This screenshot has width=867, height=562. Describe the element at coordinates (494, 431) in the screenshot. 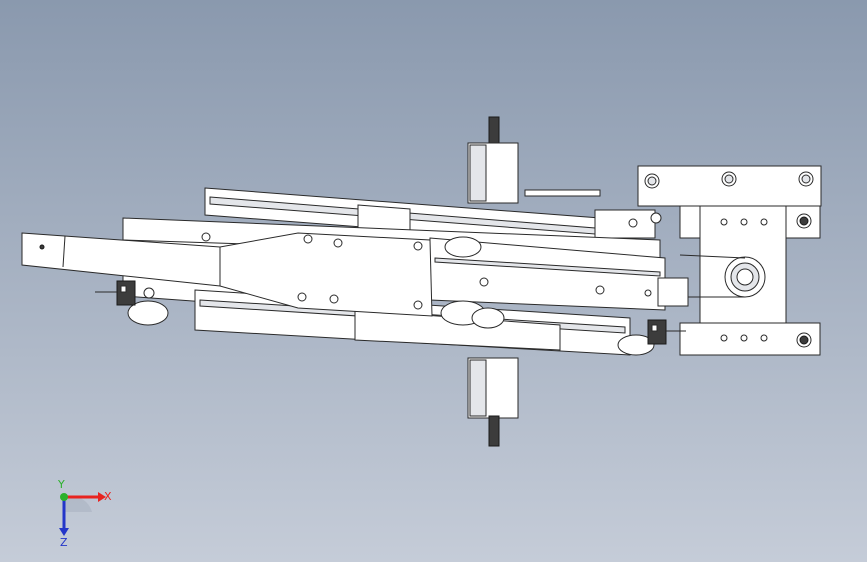

I see `bottom-shaft-end` at that location.